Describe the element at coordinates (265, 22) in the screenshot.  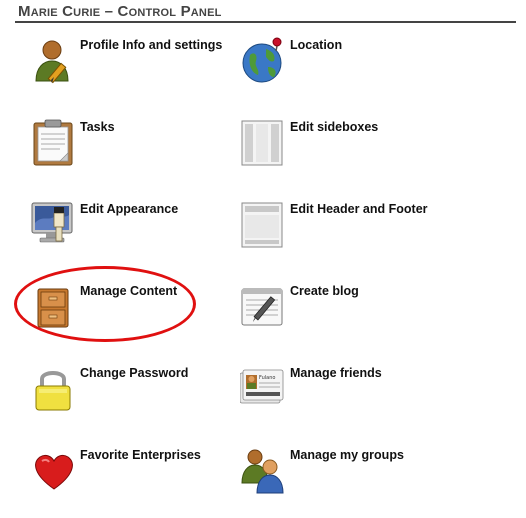
I see `title-rule` at that location.